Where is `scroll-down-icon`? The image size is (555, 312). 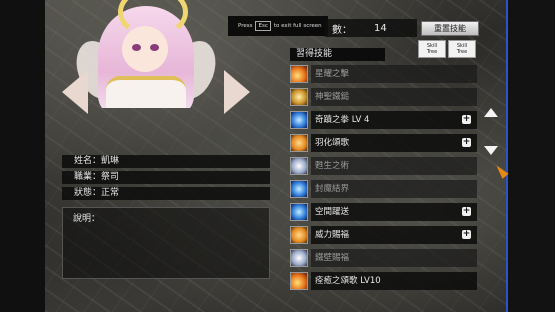
scroll-down-icon is located at coordinates (491, 152).